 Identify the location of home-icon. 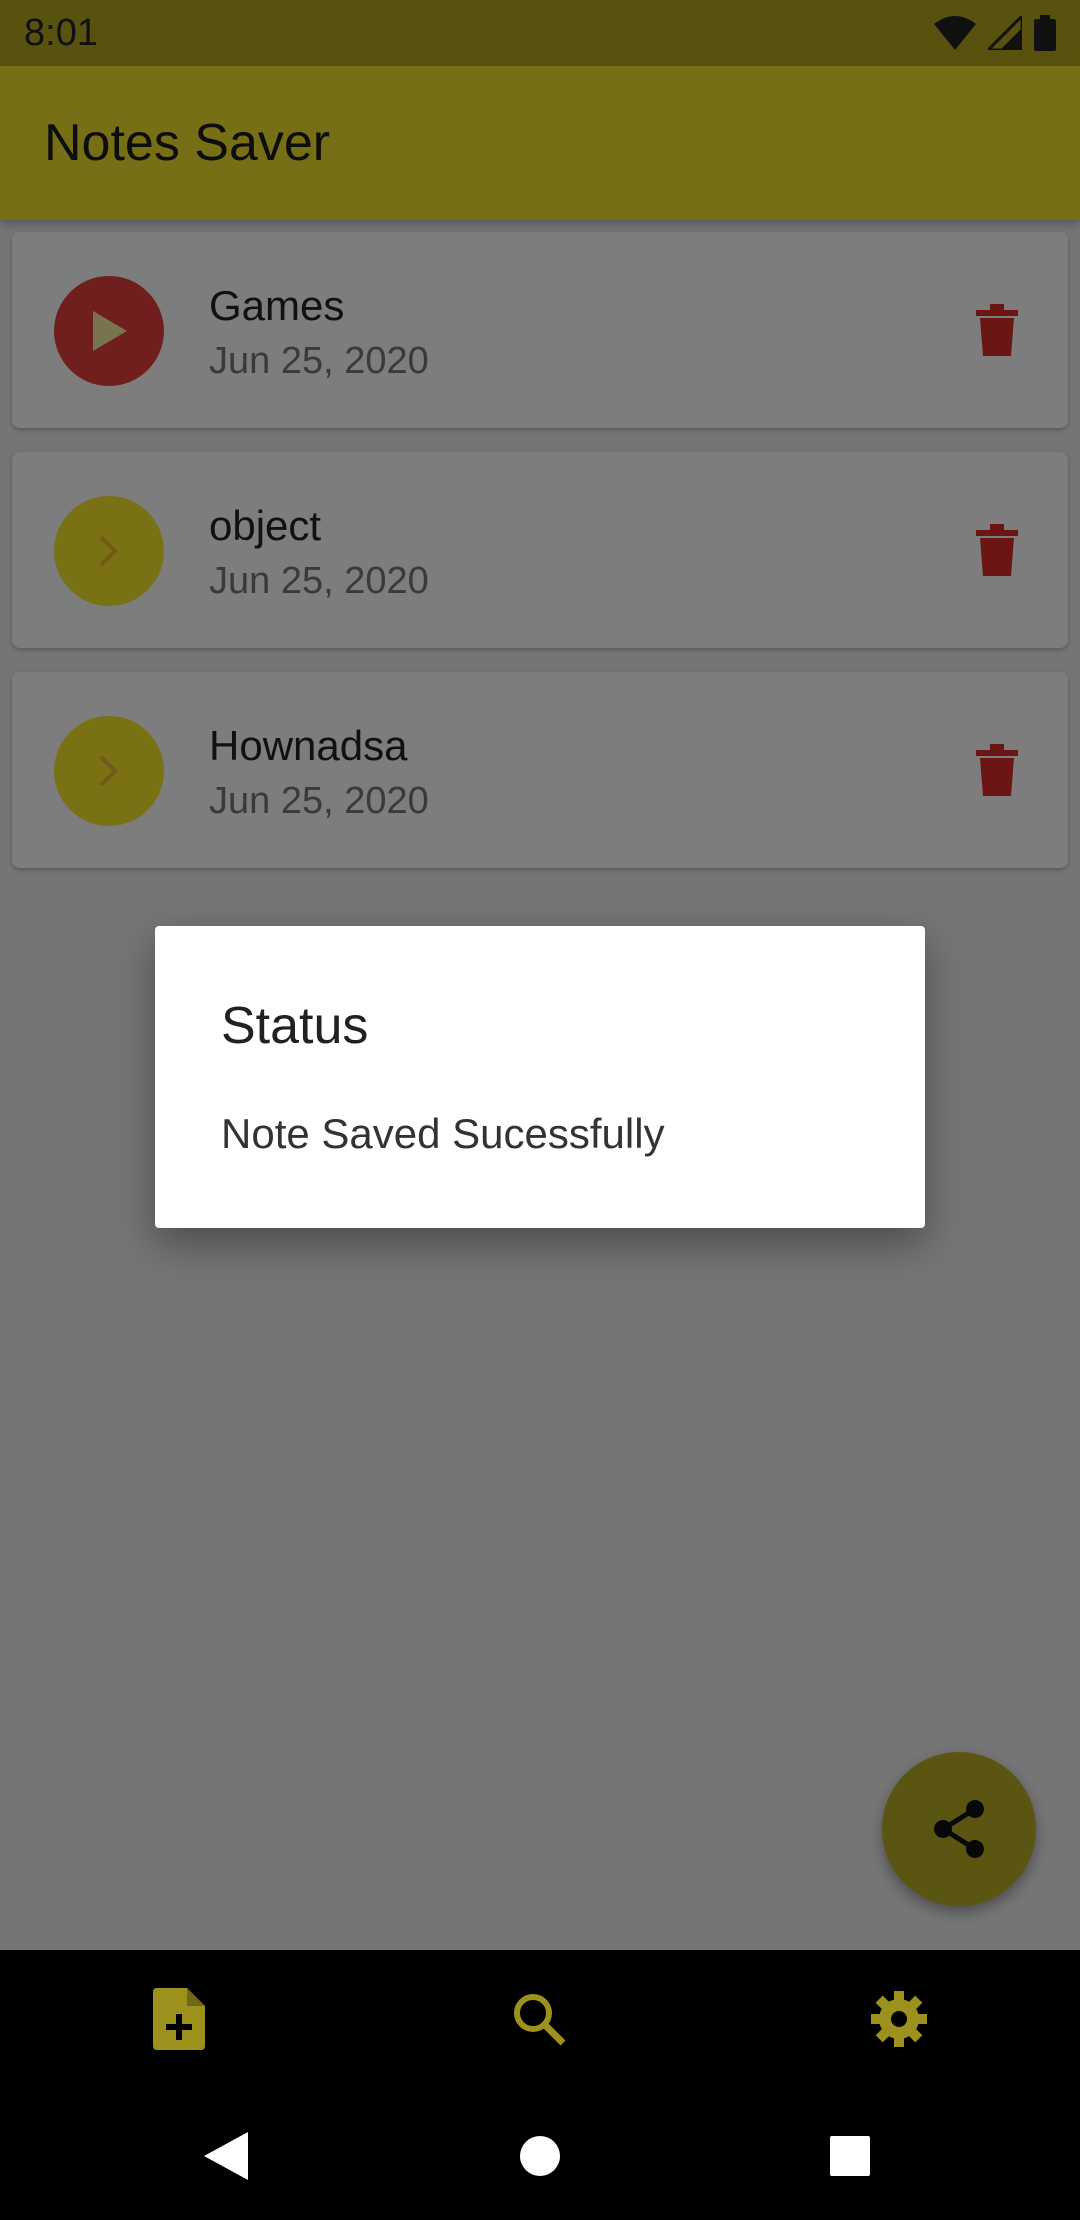
(540, 2156).